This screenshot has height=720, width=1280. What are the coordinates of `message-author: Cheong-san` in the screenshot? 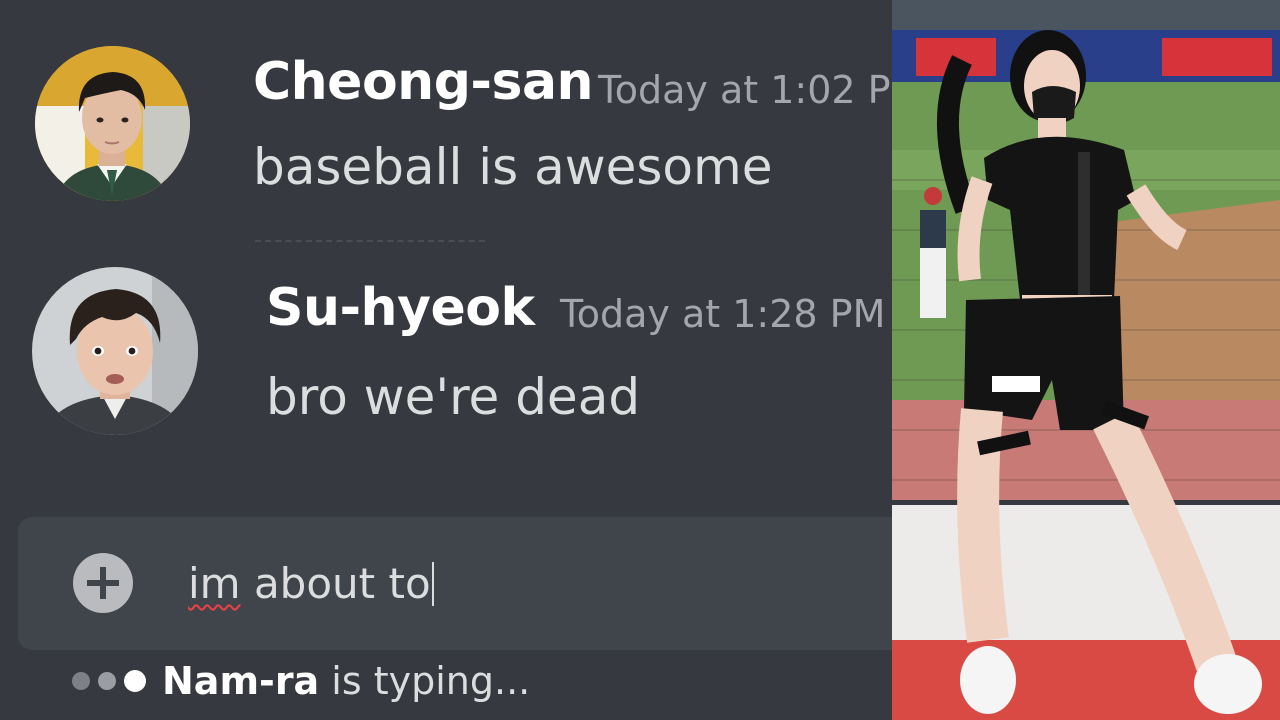 It's located at (423, 82).